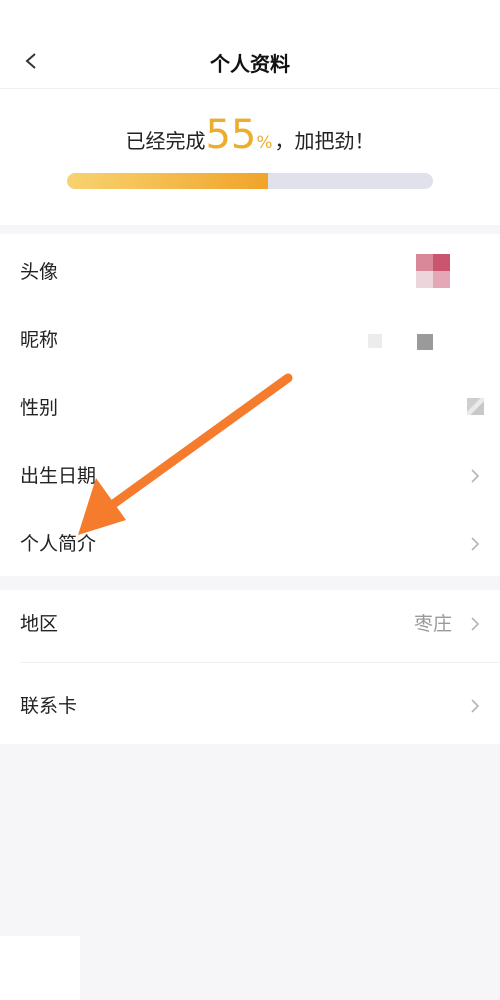 This screenshot has height=1000, width=500. Describe the element at coordinates (260, 662) in the screenshot. I see `divider` at that location.